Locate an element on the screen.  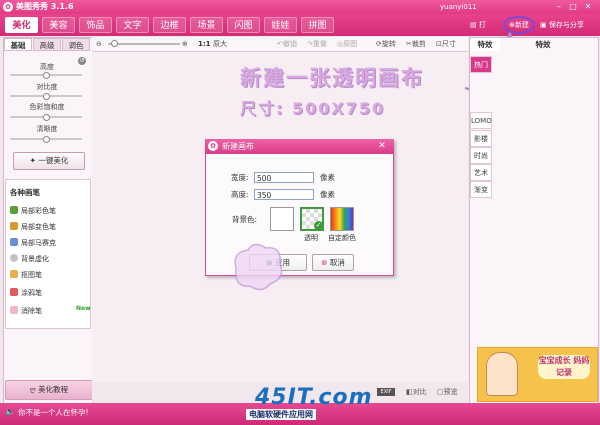
subtab-basic: 基础 is located at coordinates (18, 44).